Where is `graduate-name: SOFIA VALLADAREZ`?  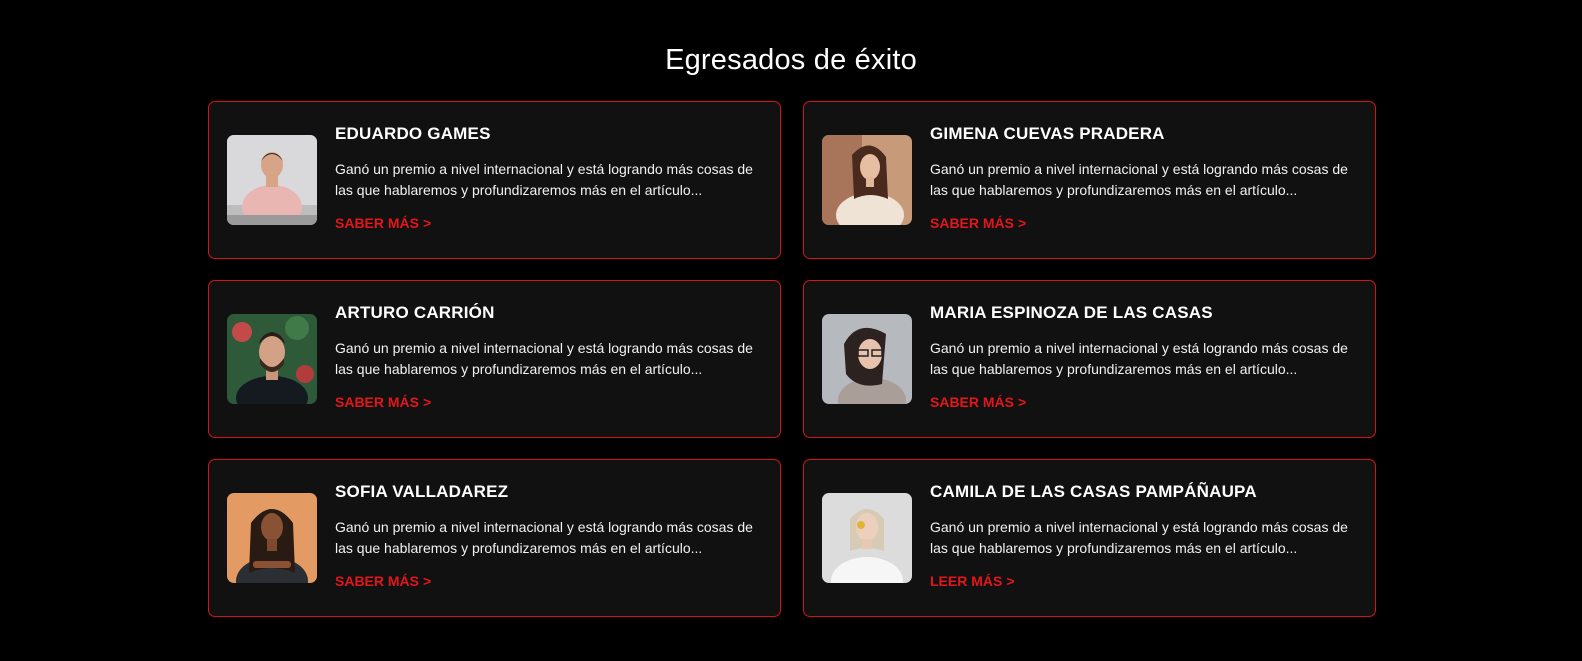
graduate-name: SOFIA VALLADAREZ is located at coordinates (422, 491).